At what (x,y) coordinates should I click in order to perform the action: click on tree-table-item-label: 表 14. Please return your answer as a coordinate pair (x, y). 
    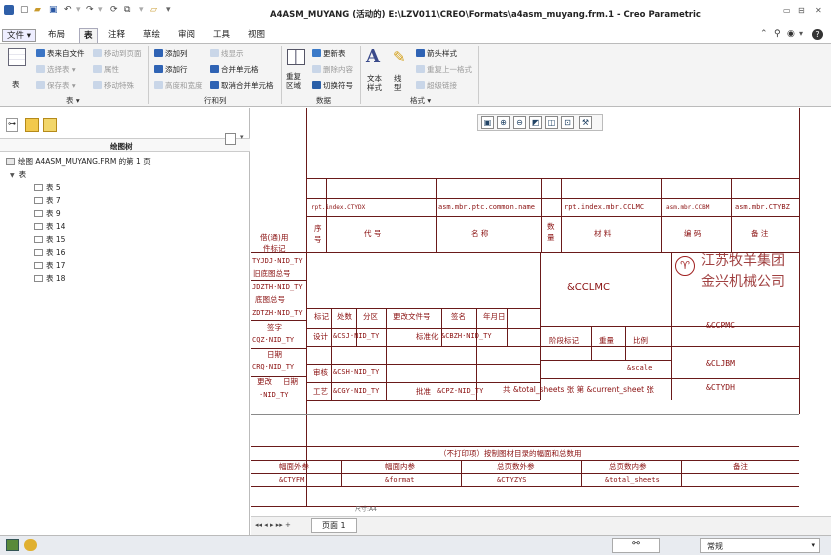
    Looking at the image, I should click on (56, 226).